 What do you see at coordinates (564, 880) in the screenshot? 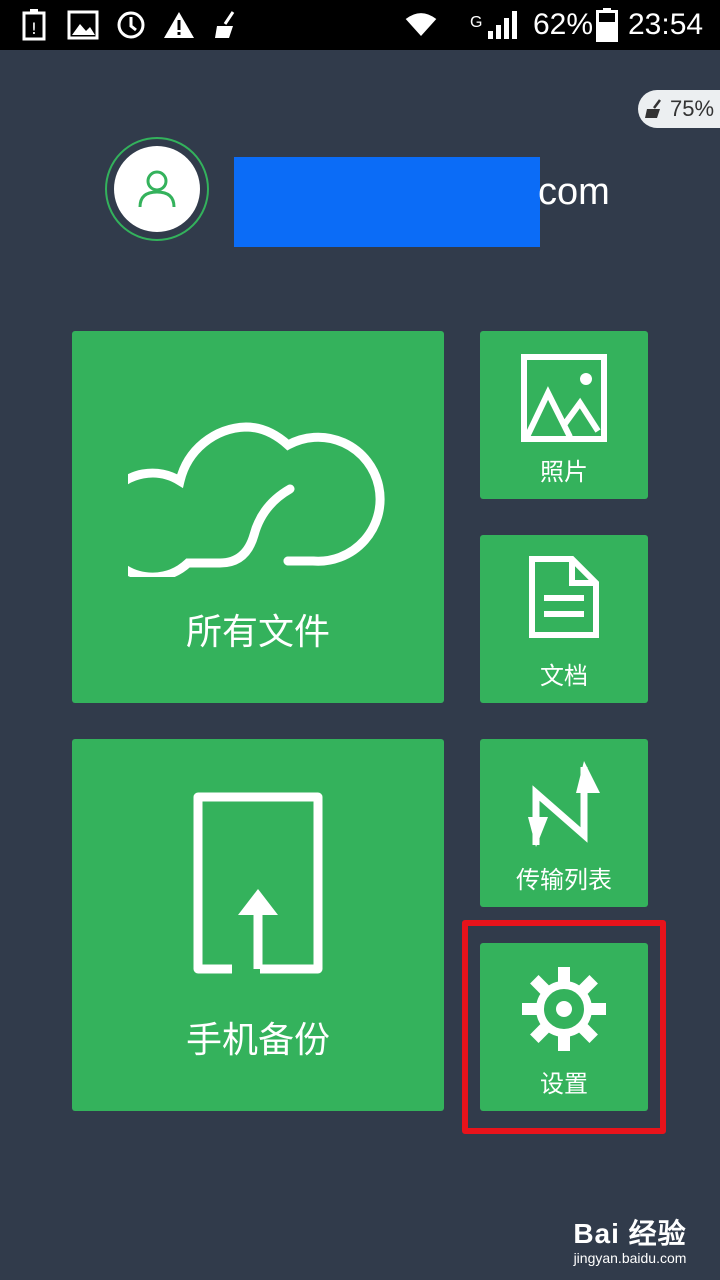
I see `transfer-list-label: 传输列表` at bounding box center [564, 880].